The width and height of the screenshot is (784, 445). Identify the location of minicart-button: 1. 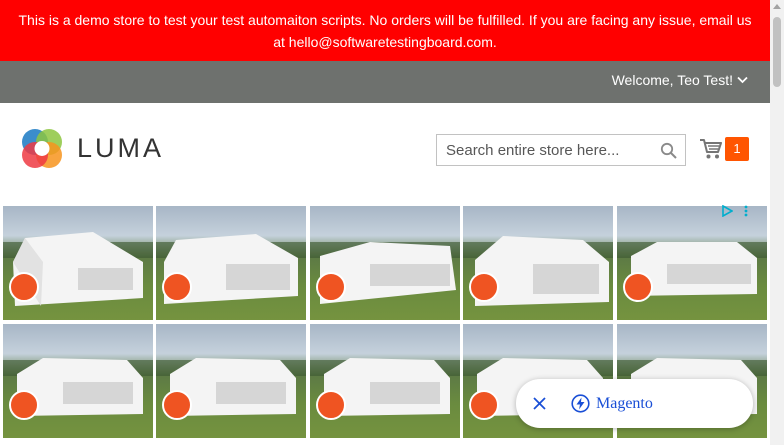
(724, 149).